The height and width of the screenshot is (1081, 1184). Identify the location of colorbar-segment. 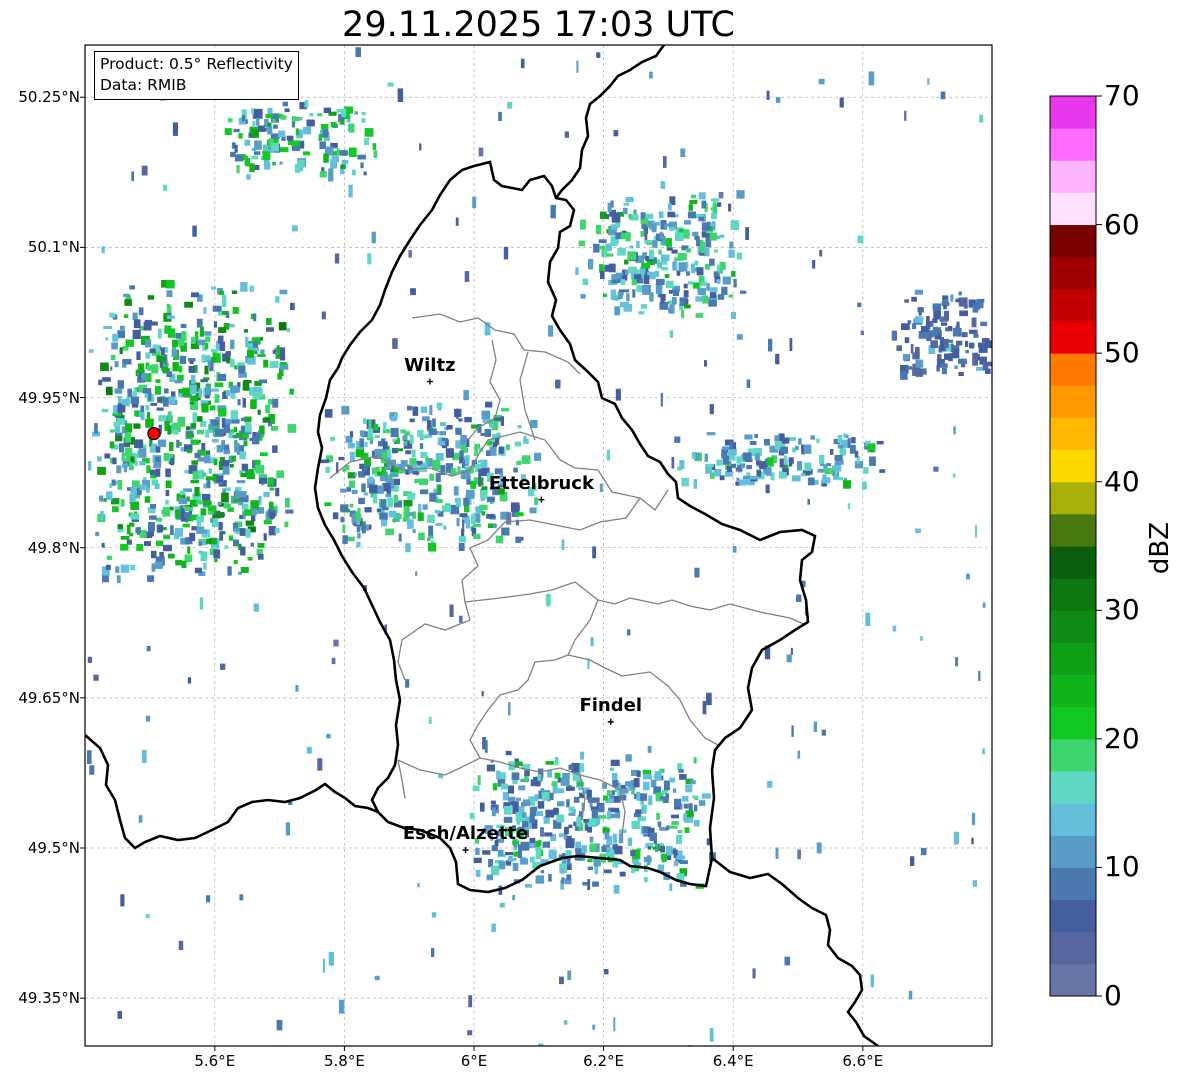
(1073, 851).